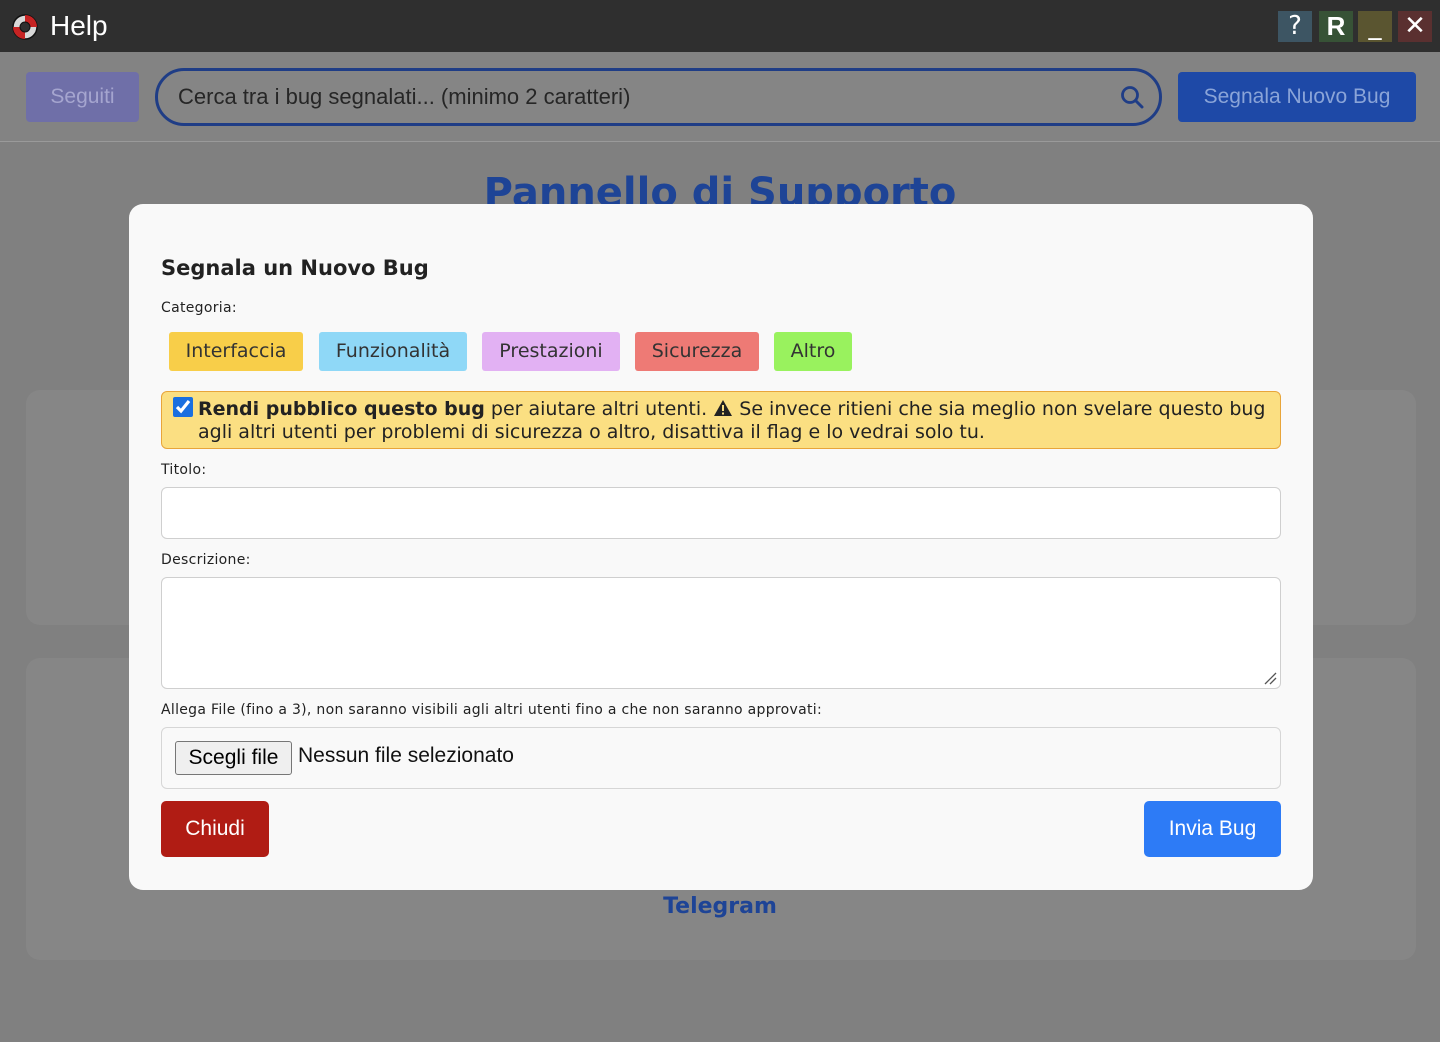 The width and height of the screenshot is (1440, 1042). What do you see at coordinates (82, 97) in the screenshot?
I see `followed-button: Seguiti` at bounding box center [82, 97].